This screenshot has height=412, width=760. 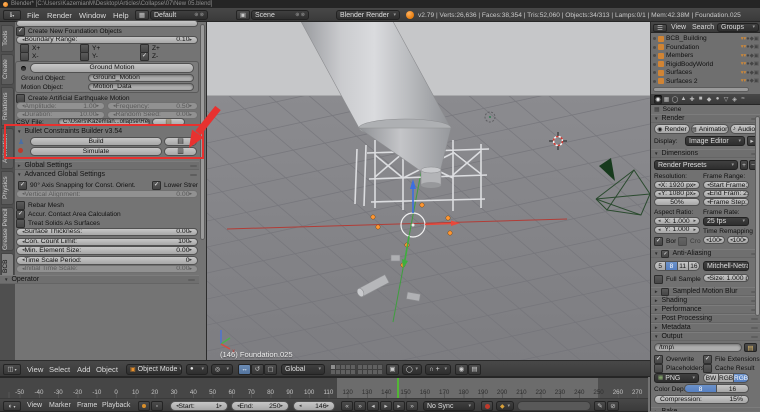 I want to click on viewport-editor-icon: ◫ ▾, so click(x=12, y=369).